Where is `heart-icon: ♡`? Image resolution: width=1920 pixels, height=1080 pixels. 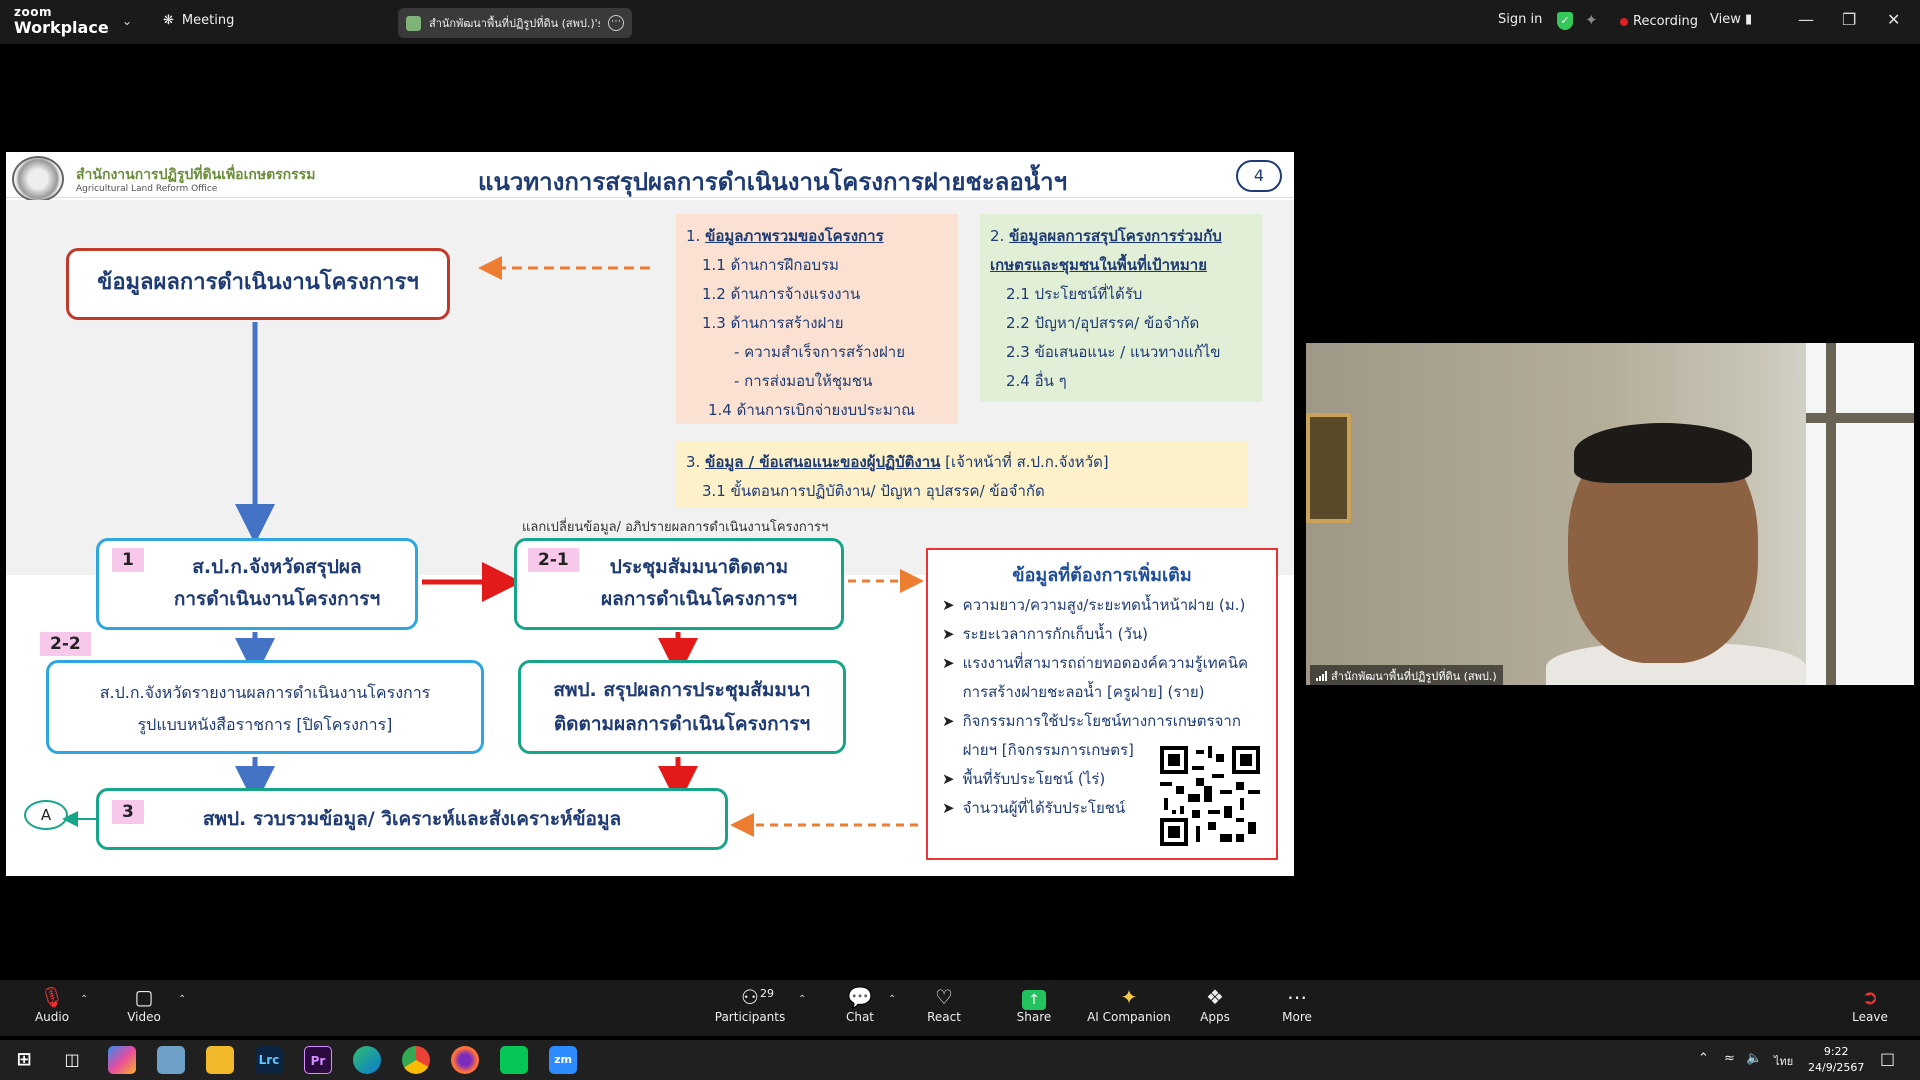
heart-icon: ♡ is located at coordinates (944, 997).